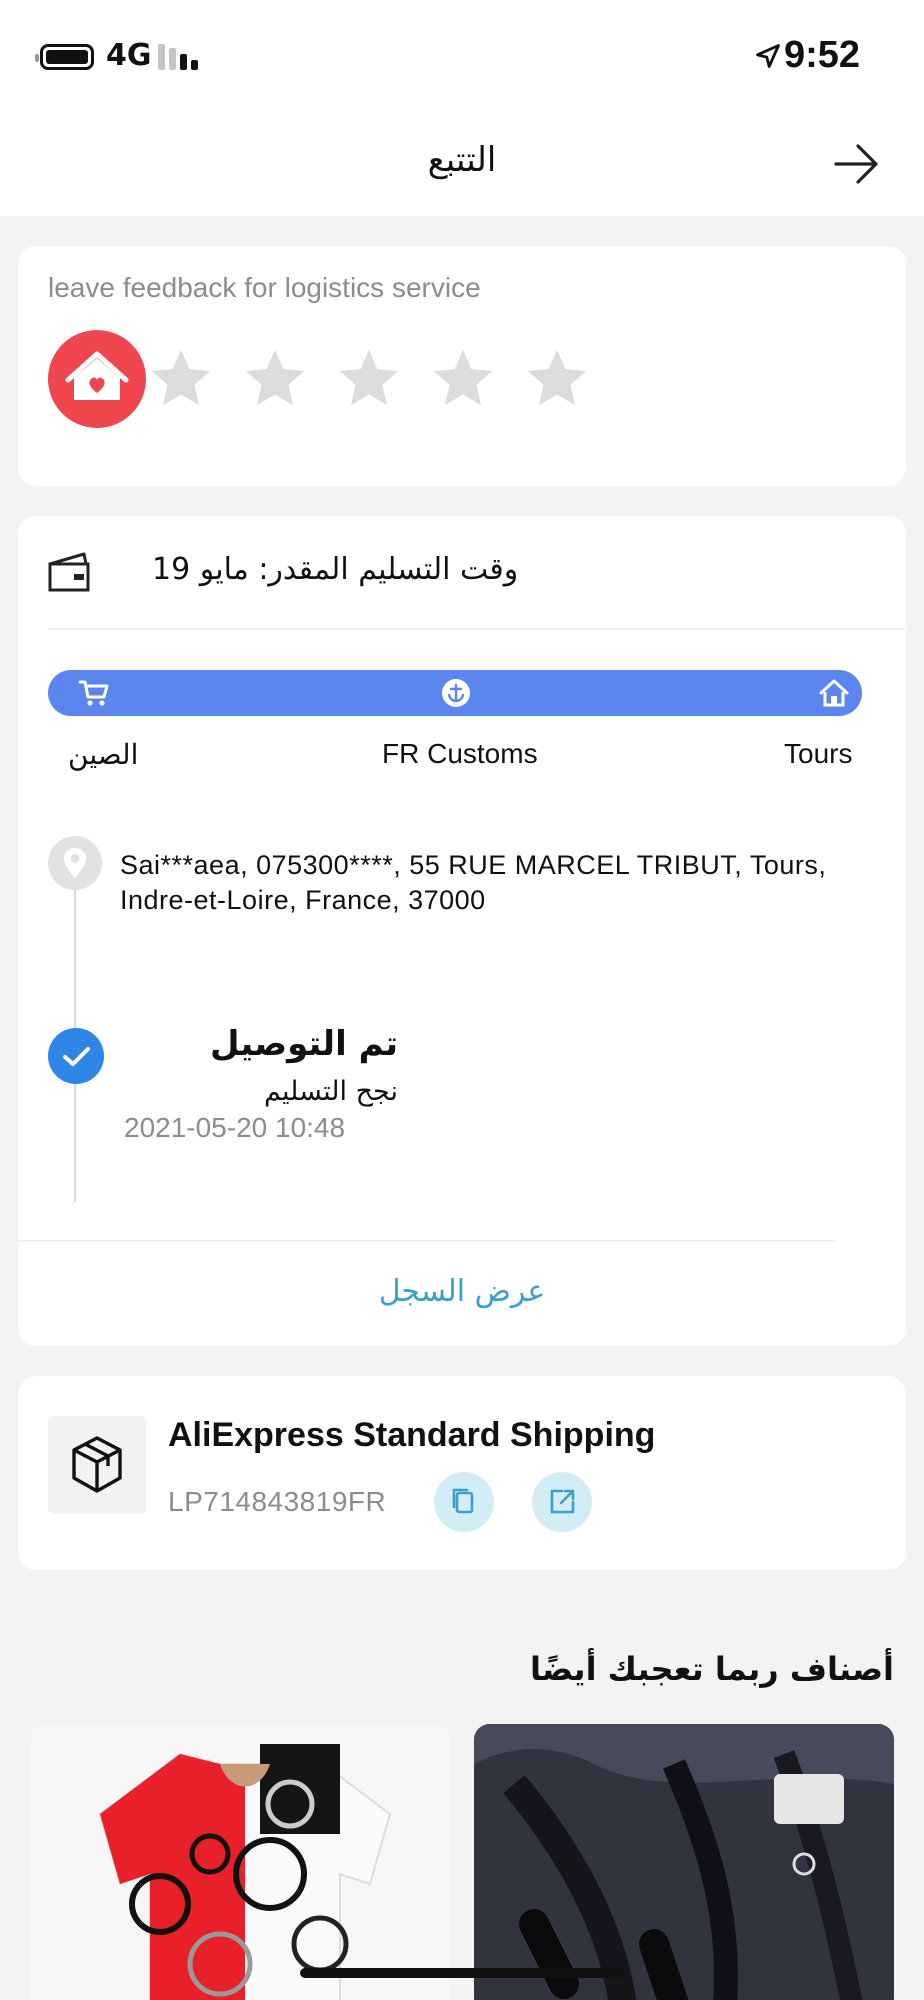  I want to click on product-card-harness, so click(684, 1862).